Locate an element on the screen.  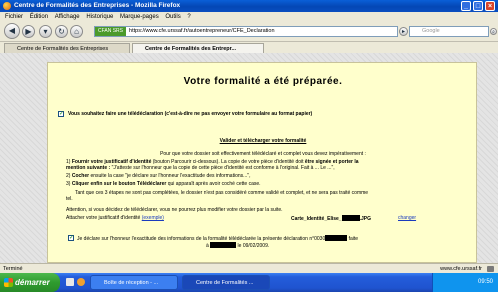
forward-button: ▶ is located at coordinates (28, 31).